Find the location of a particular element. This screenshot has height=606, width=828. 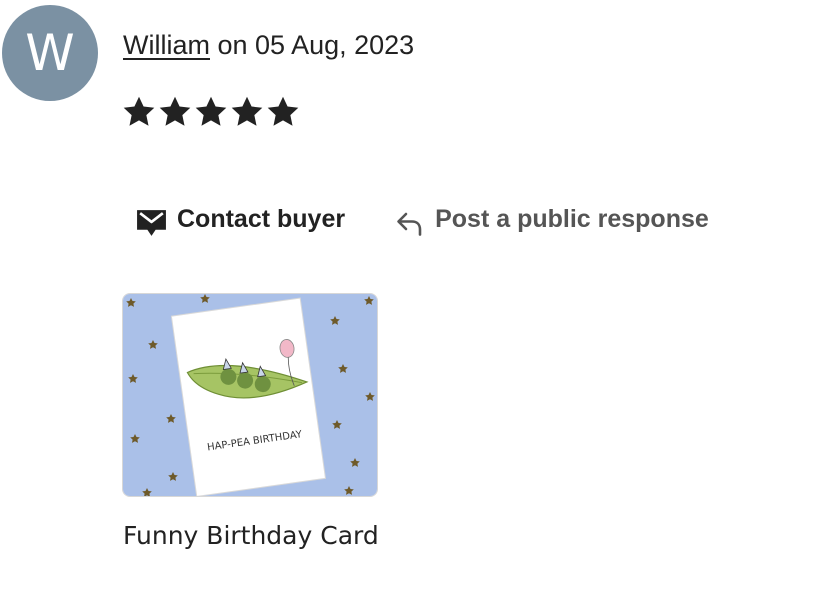

review-byline: William on 05 Aug, 2023 is located at coordinates (268, 45).